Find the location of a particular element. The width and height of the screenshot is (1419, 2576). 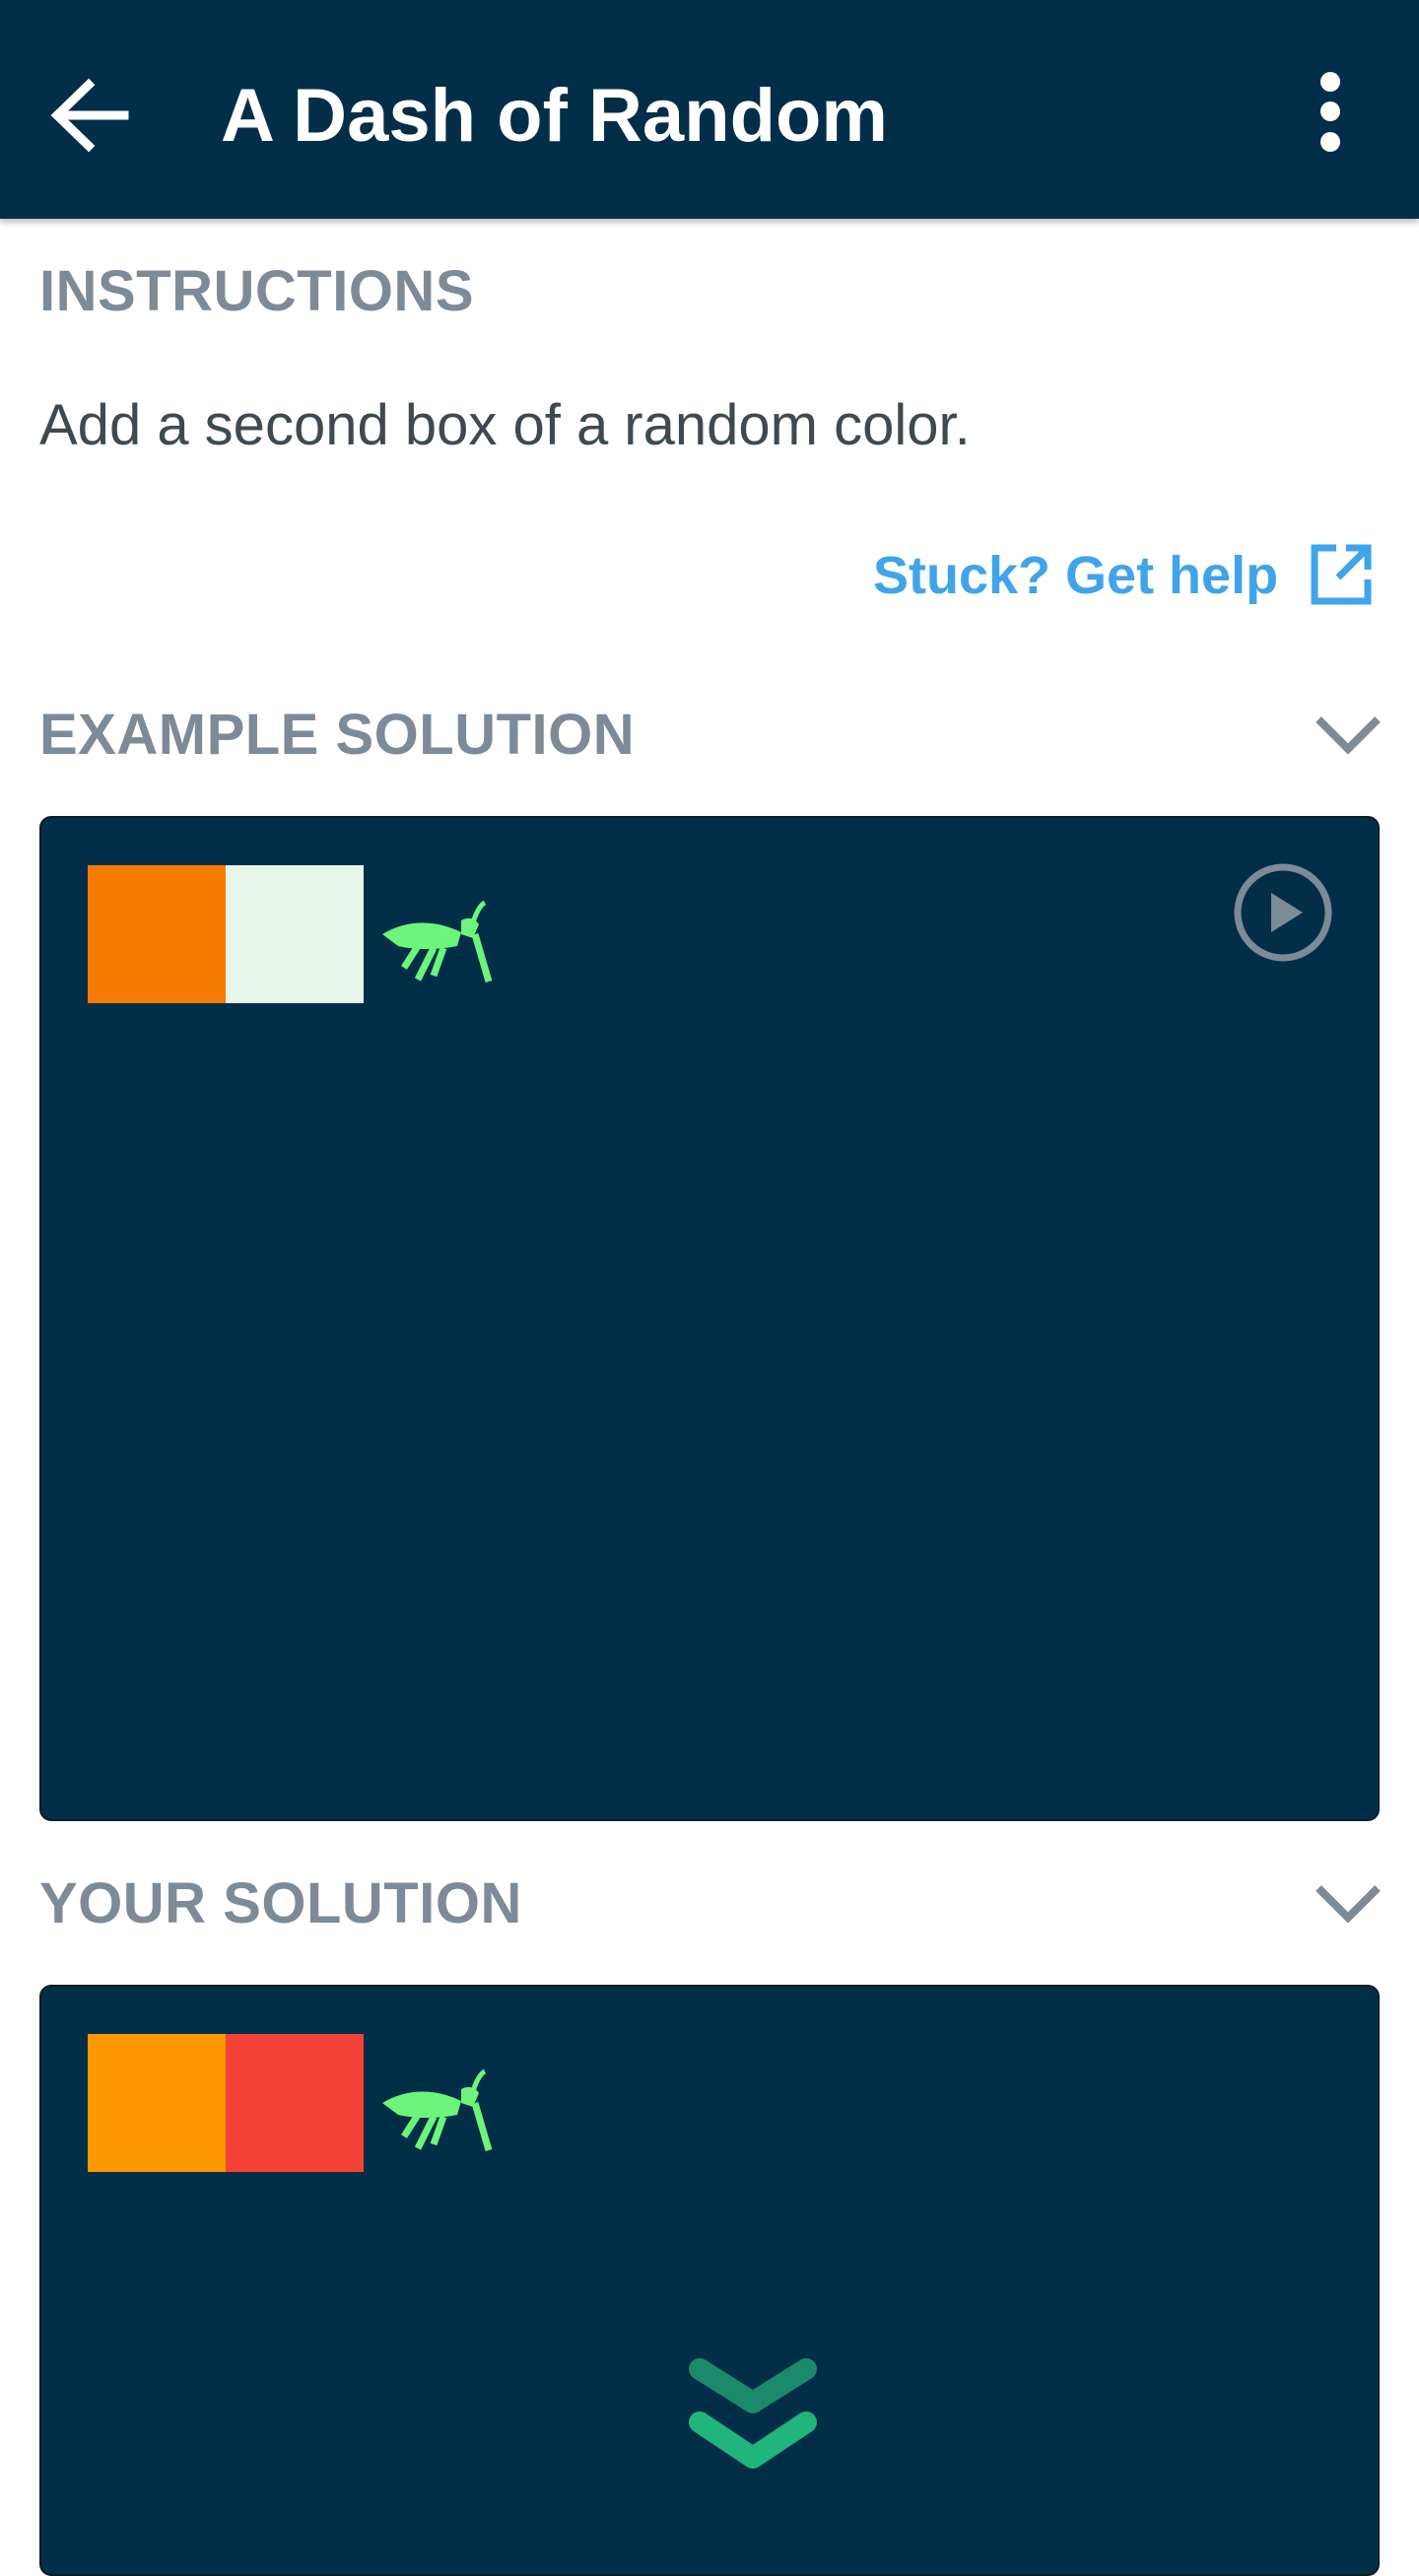

your-solution-heading: YOUR SOLUTION is located at coordinates (280, 1903).